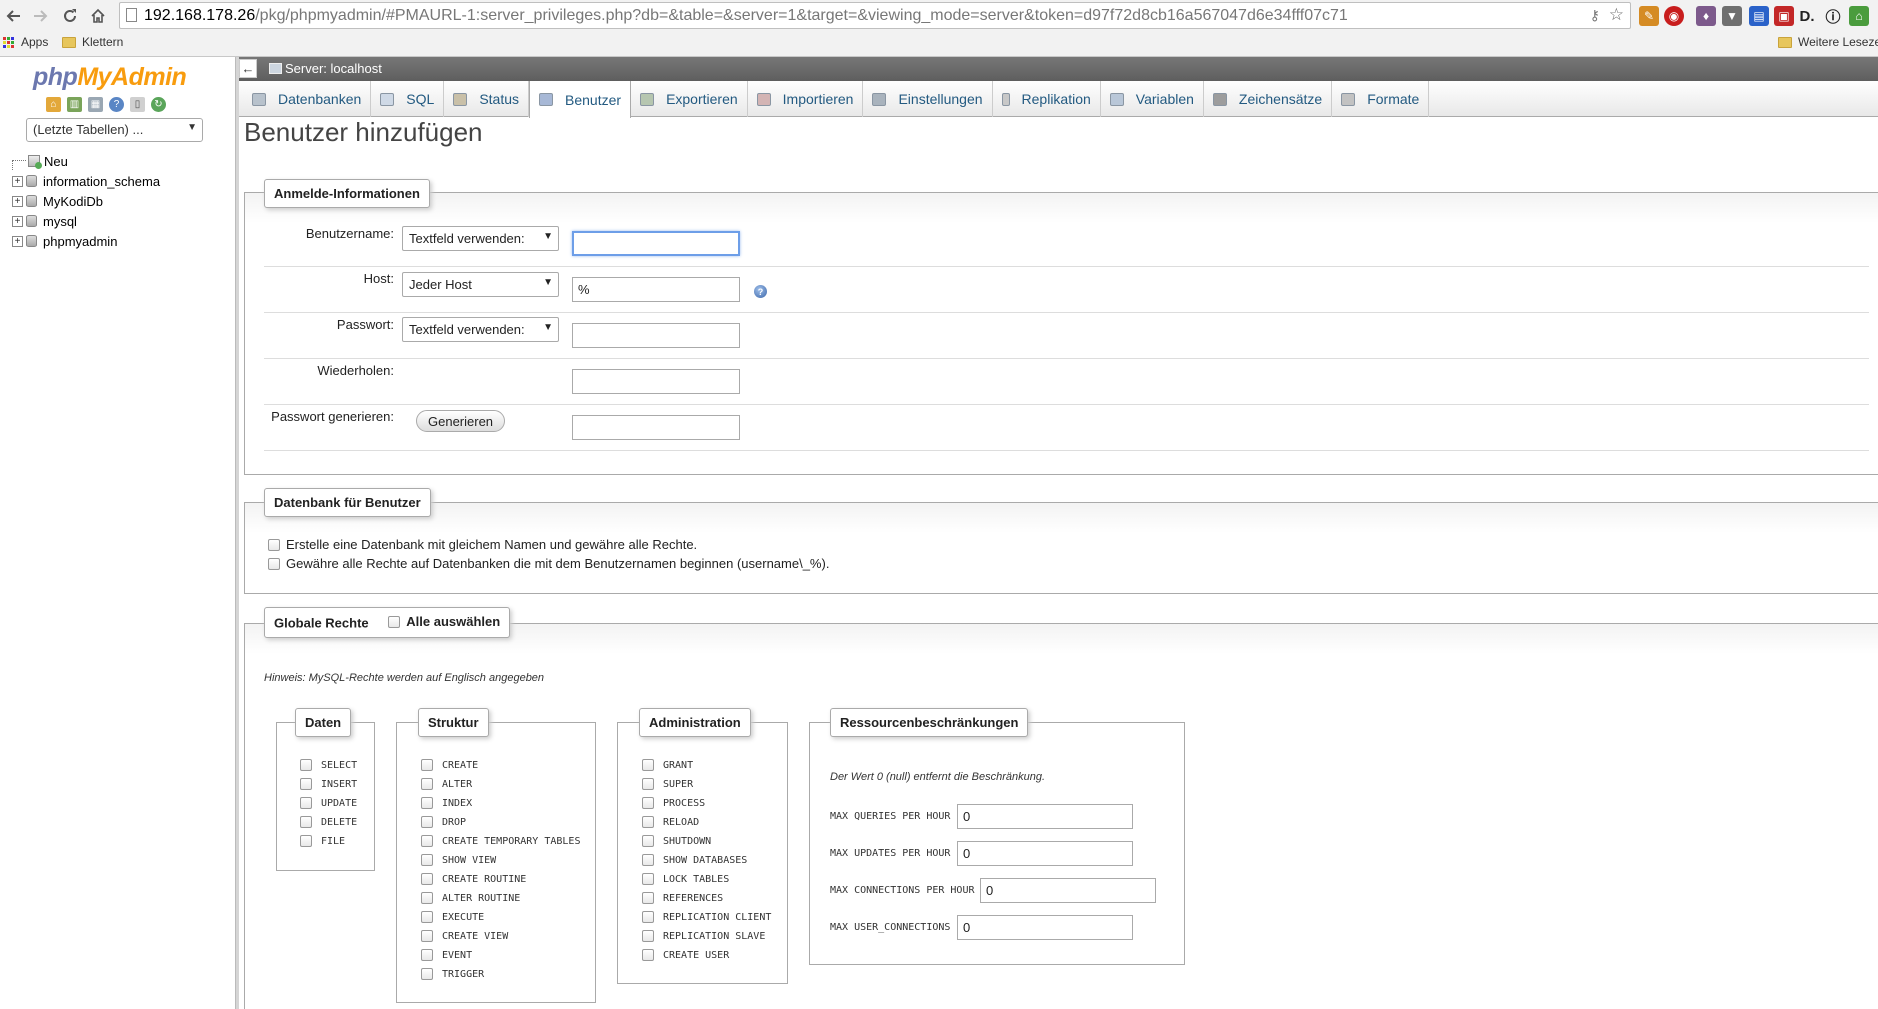 This screenshot has width=1878, height=1009. Describe the element at coordinates (1807, 16) in the screenshot. I see `extension-7-icon: D.` at that location.